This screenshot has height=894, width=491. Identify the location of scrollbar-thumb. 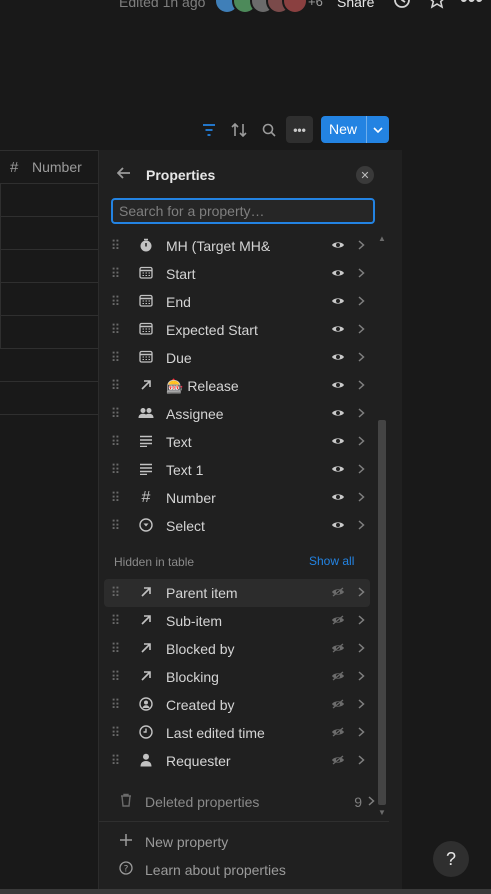
(382, 612).